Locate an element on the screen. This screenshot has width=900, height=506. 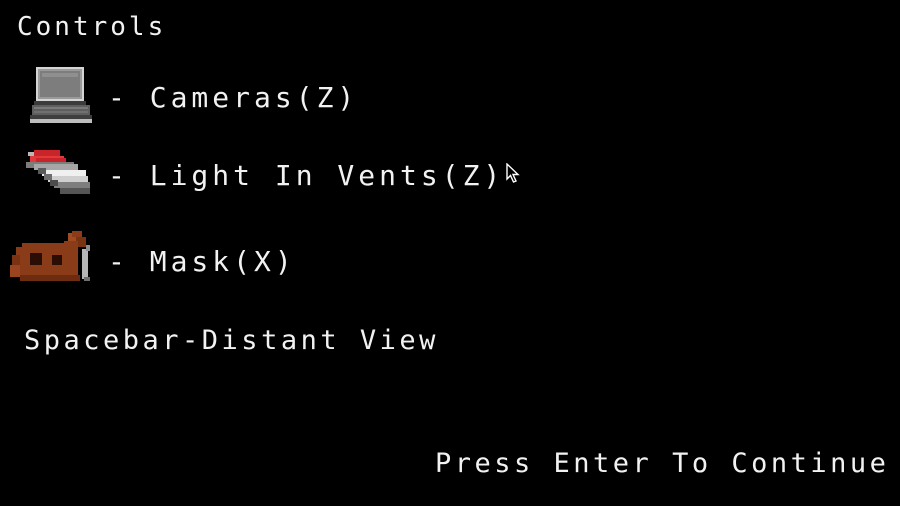
mask-icon is located at coordinates (52, 258).